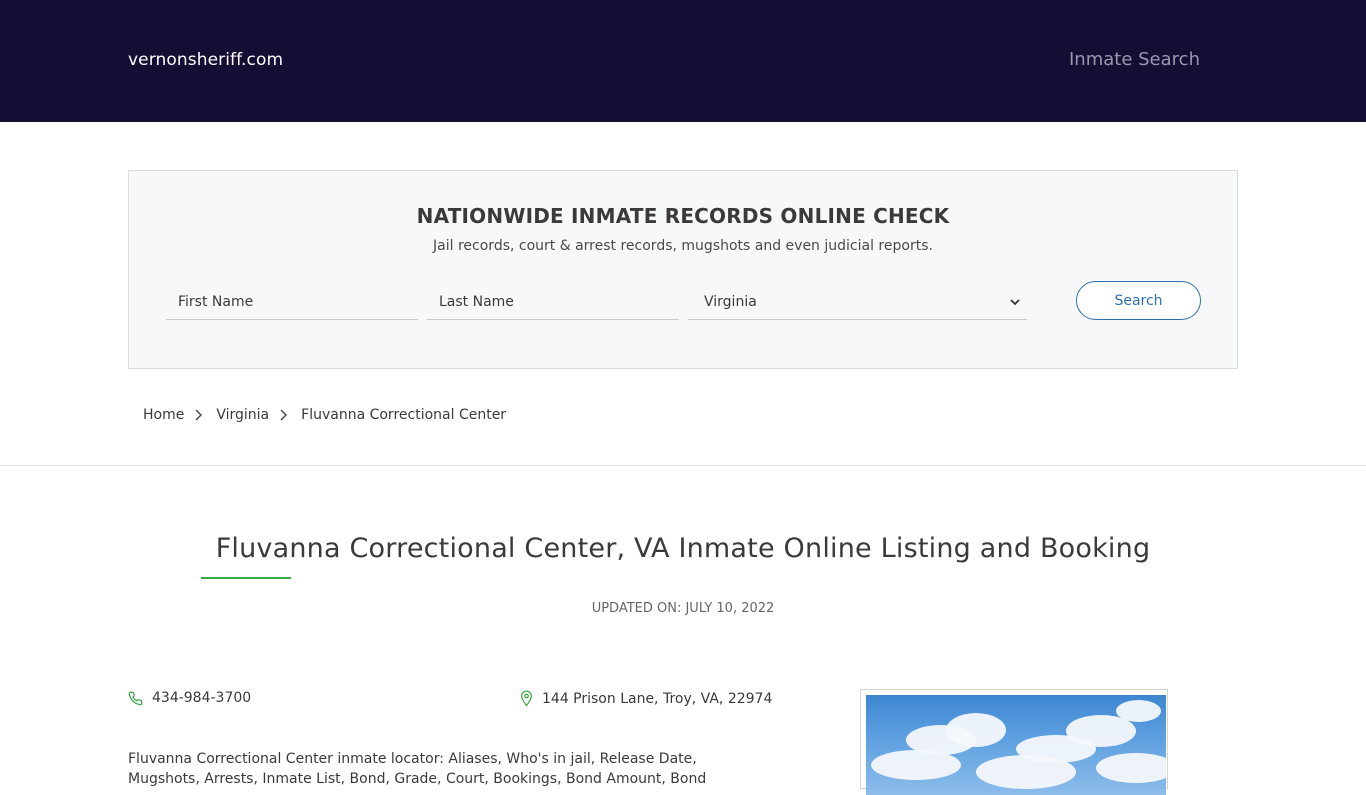 The height and width of the screenshot is (795, 1366). What do you see at coordinates (1016, 745) in the screenshot?
I see `facility-photo` at bounding box center [1016, 745].